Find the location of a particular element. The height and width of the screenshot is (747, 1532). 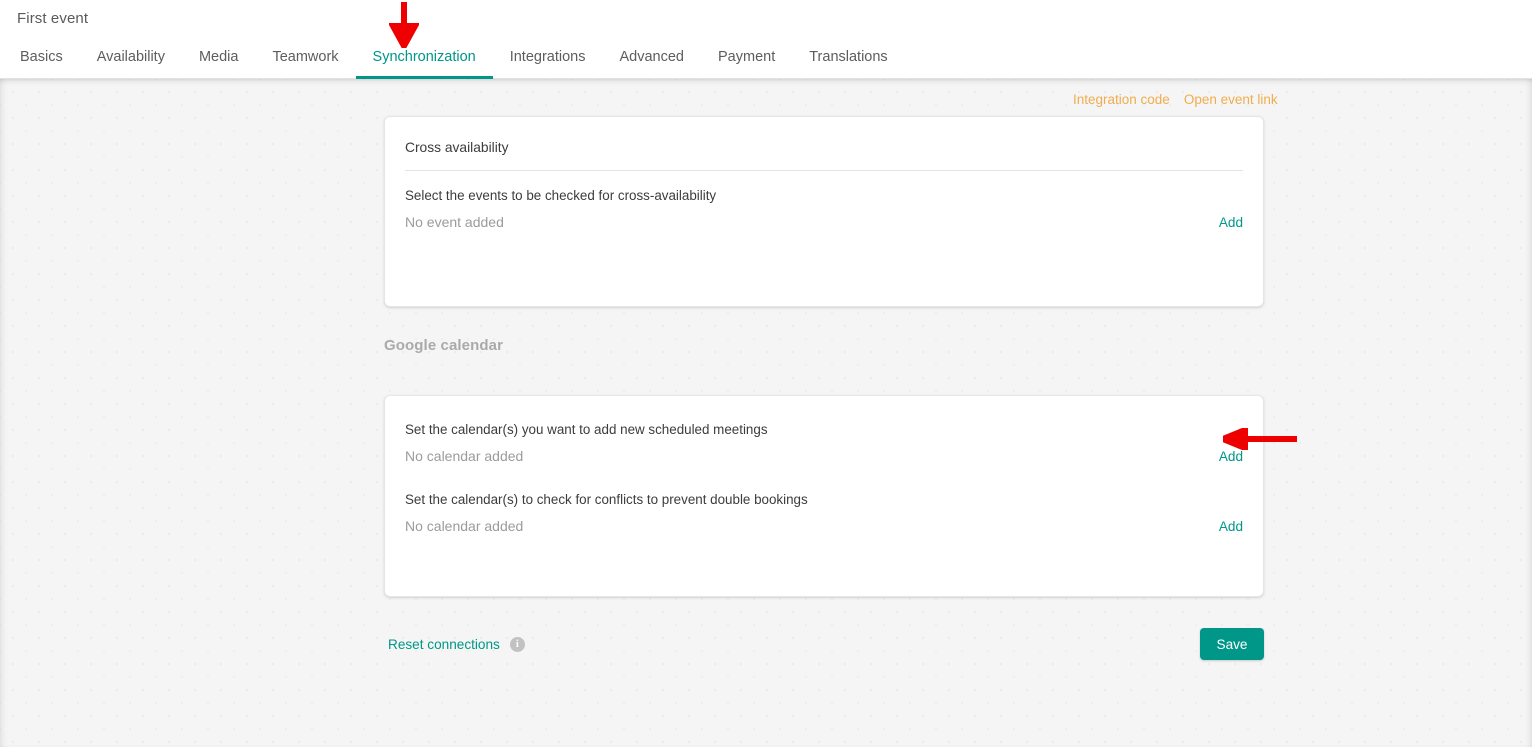

tab-availability: Availability is located at coordinates (131, 58).